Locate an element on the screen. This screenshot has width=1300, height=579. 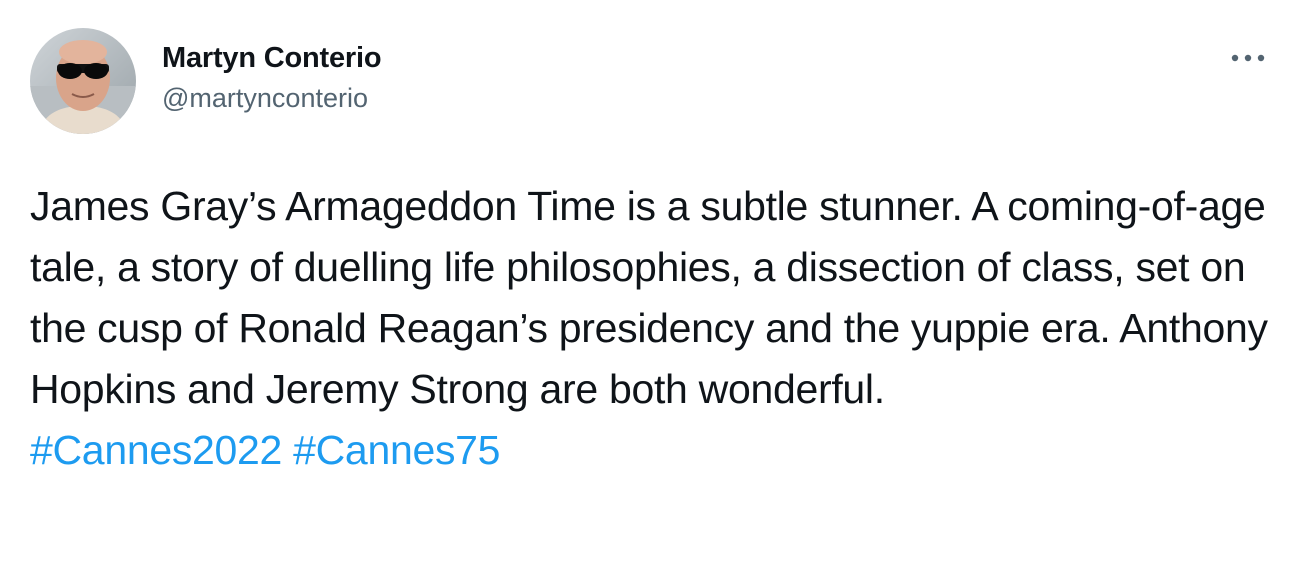
author-handle: @martynconterio is located at coordinates (271, 99).